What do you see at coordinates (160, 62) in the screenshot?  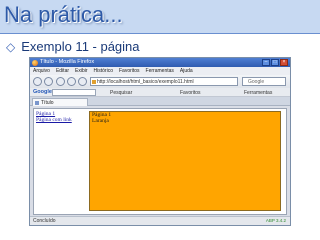 I see `window-titlebar: Título - Mozilla Firefox – □ ×` at bounding box center [160, 62].